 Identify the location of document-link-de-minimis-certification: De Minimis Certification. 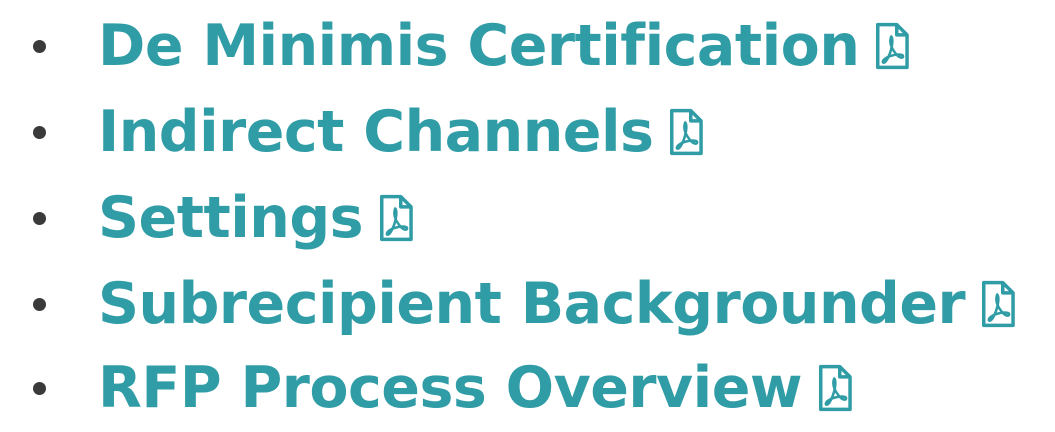
(504, 46).